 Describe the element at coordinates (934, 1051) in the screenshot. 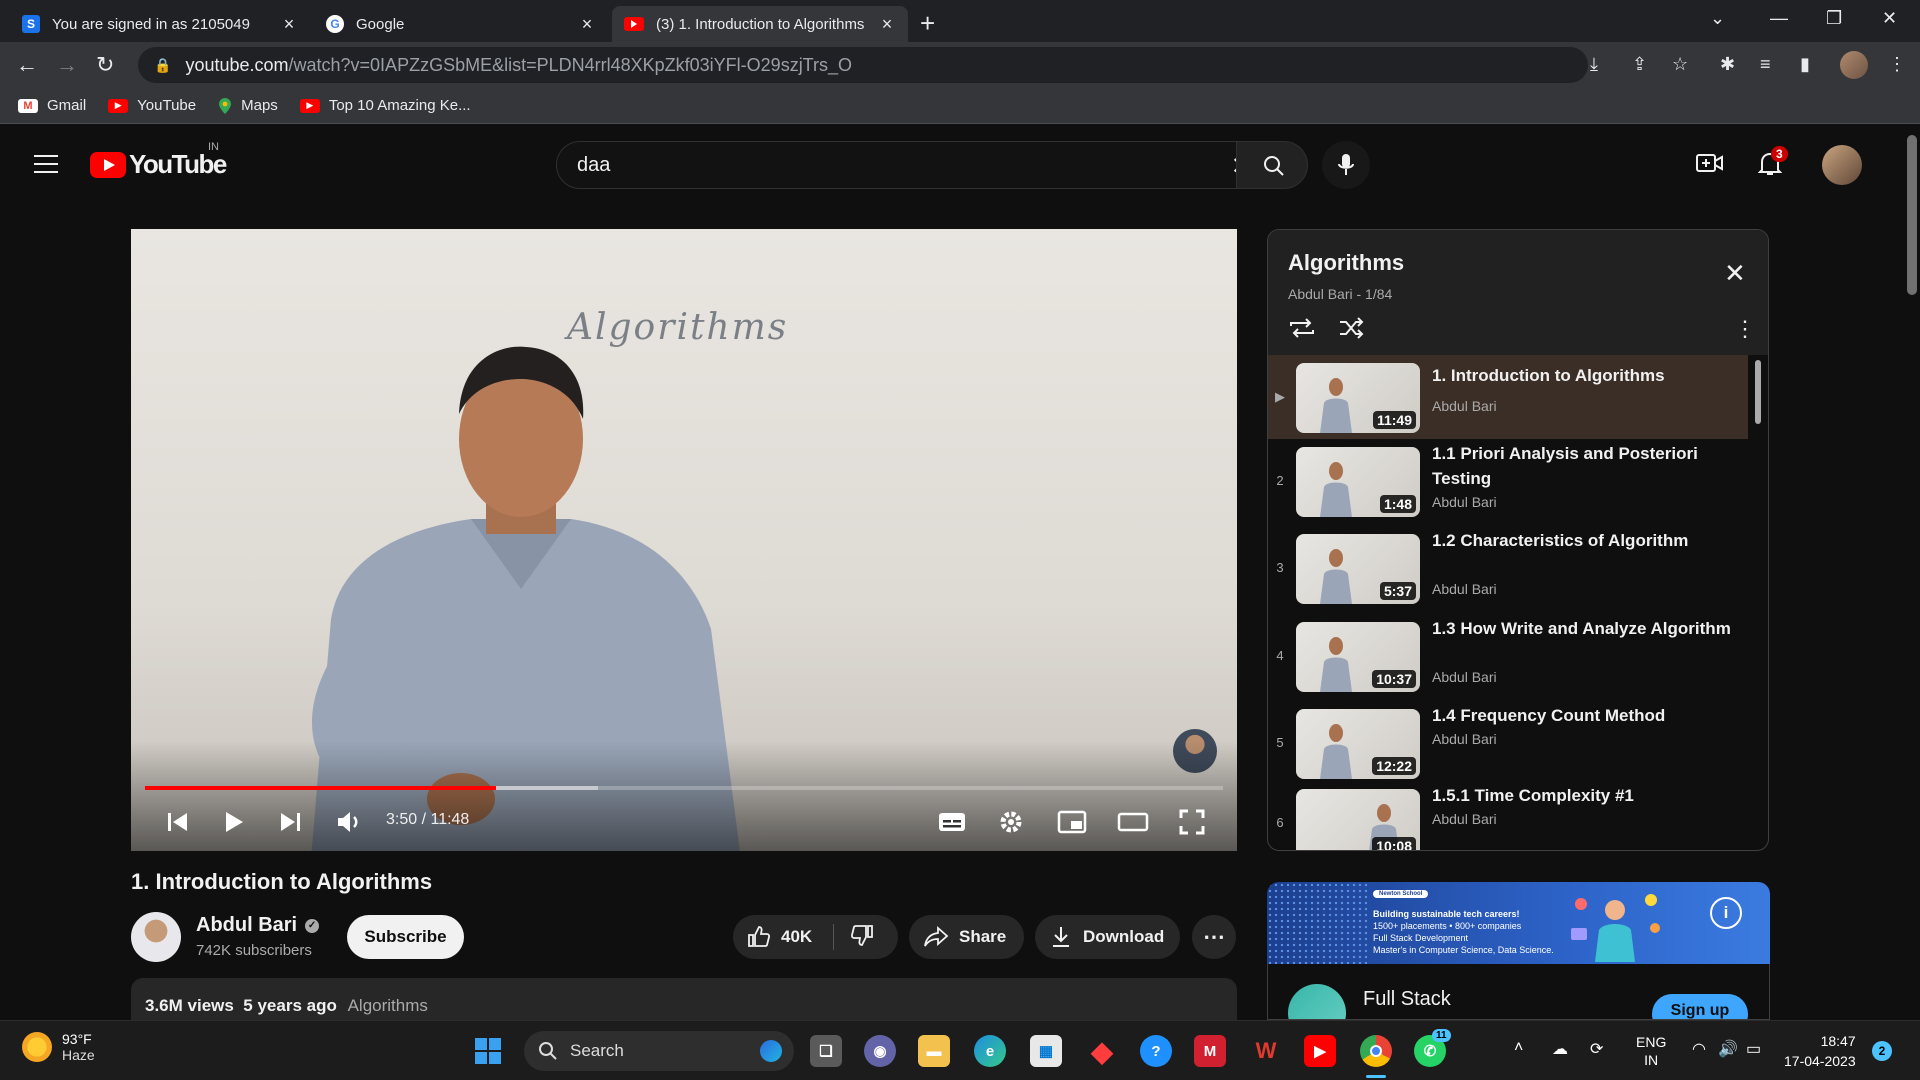

I see `file-explorer-icon: ▬` at that location.